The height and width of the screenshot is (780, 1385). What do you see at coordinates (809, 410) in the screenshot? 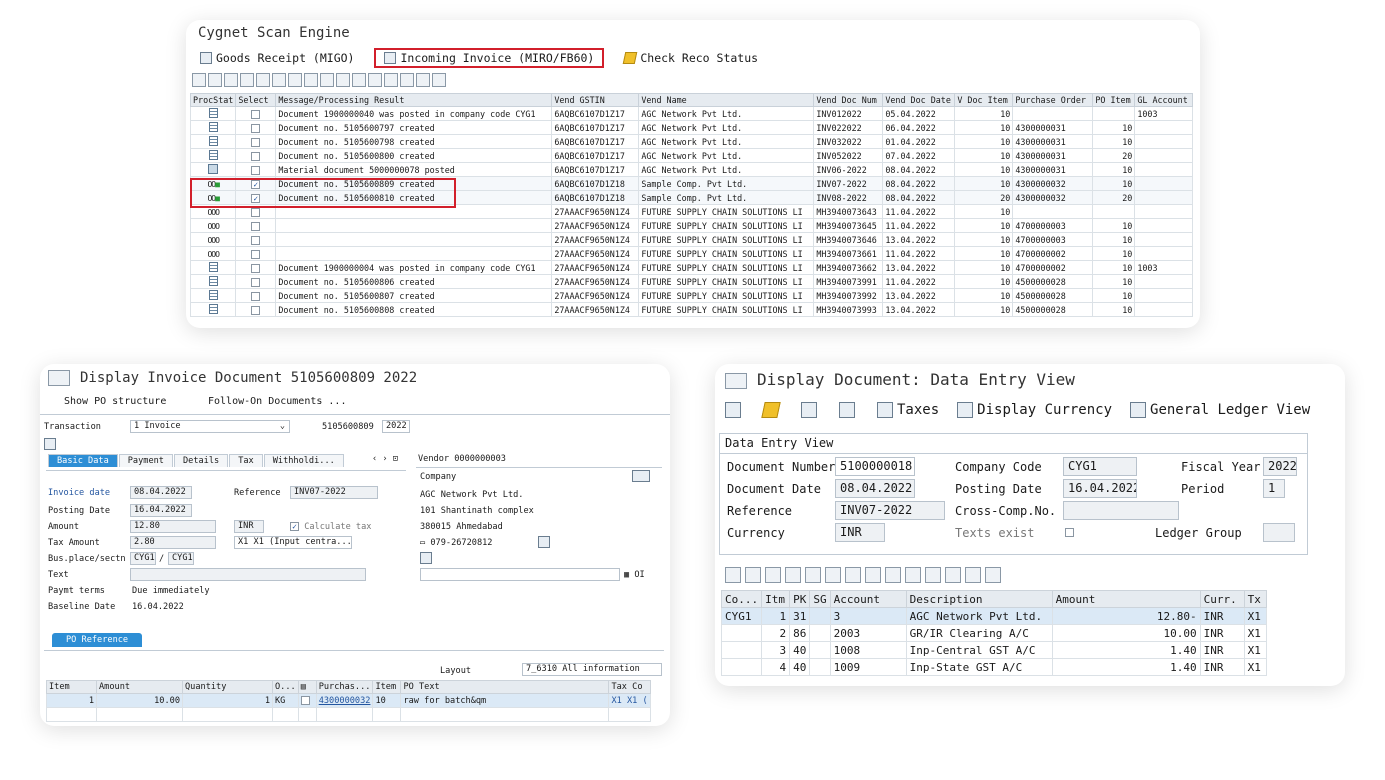
I see `overview-icon` at bounding box center [809, 410].